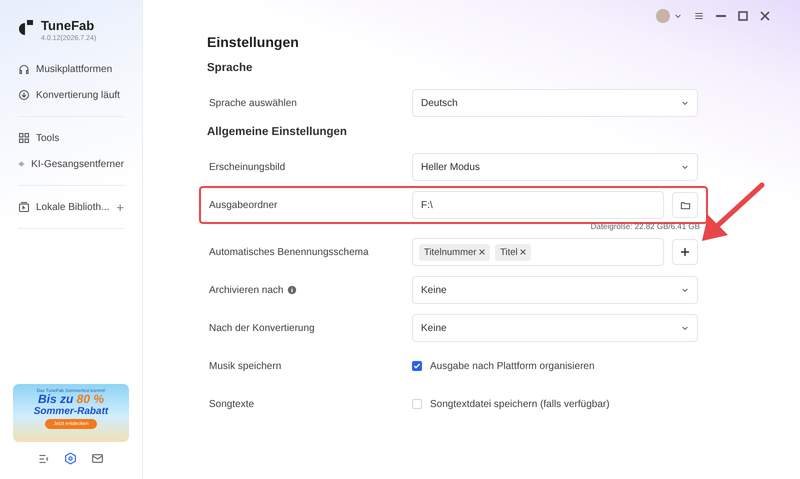  What do you see at coordinates (243, 205) in the screenshot?
I see `setting-label: Ausgabeordner` at bounding box center [243, 205].